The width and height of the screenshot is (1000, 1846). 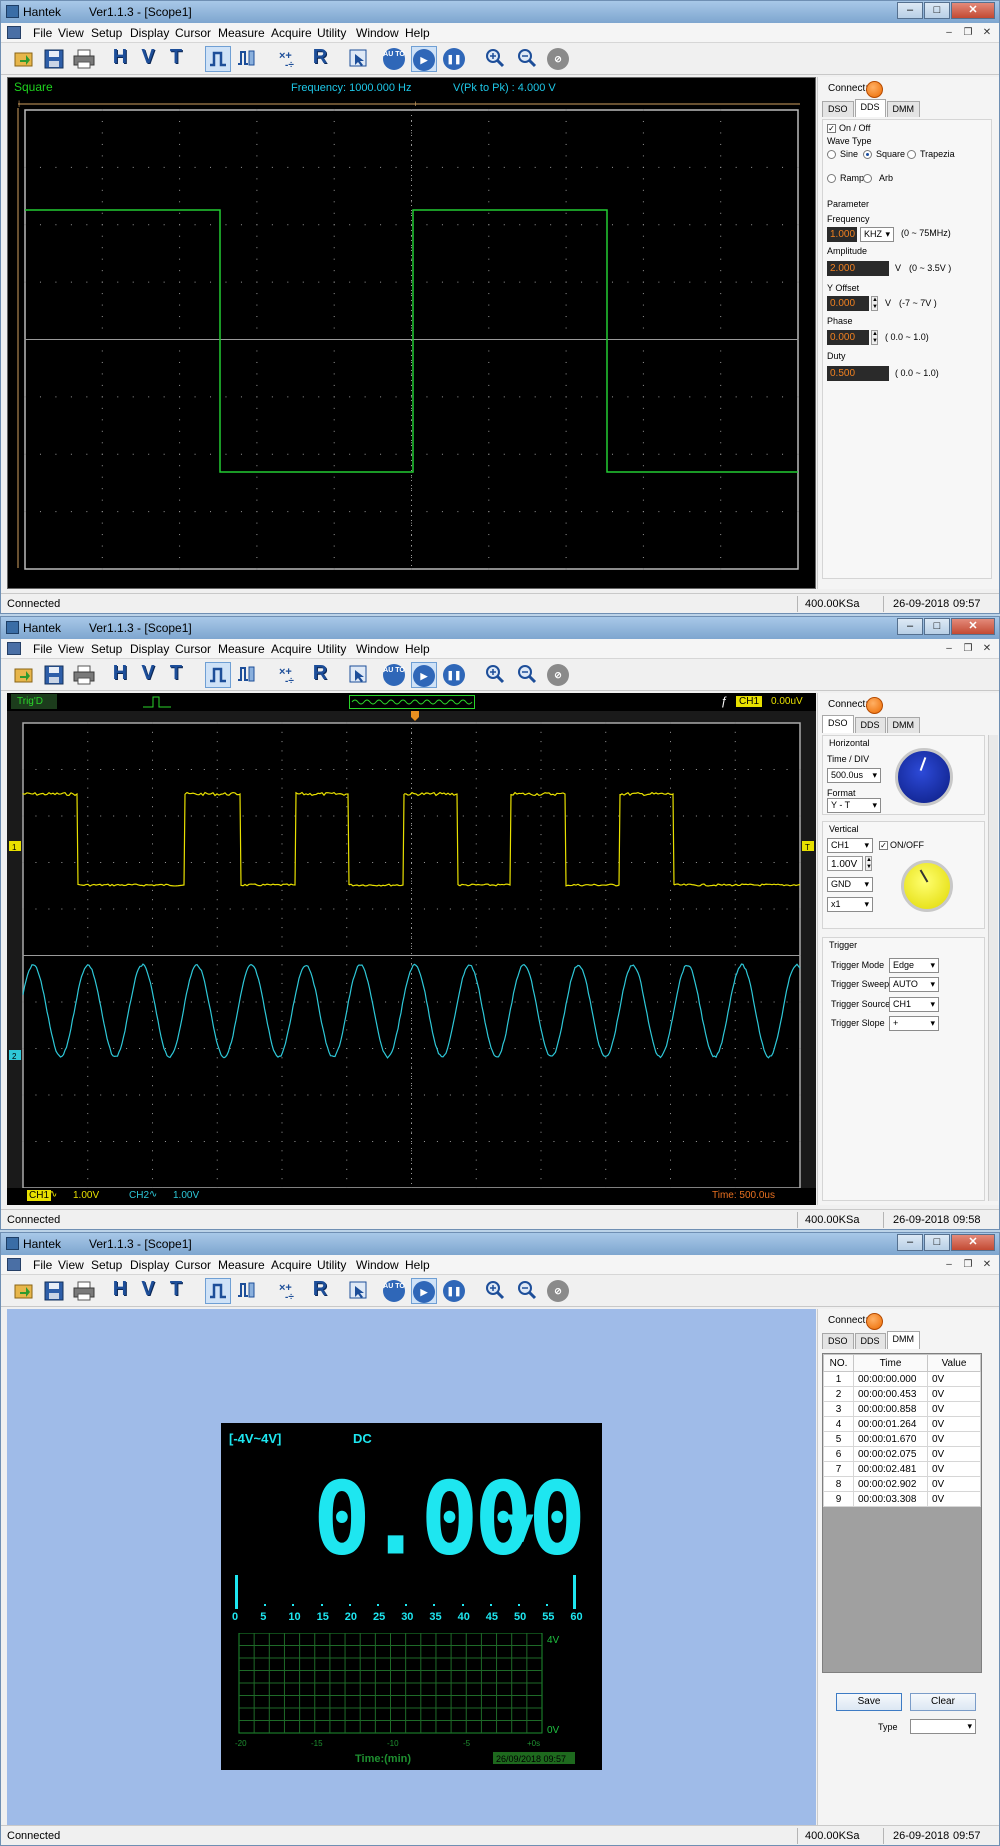 I want to click on trigger-slope-select: +, so click(x=914, y=1023).